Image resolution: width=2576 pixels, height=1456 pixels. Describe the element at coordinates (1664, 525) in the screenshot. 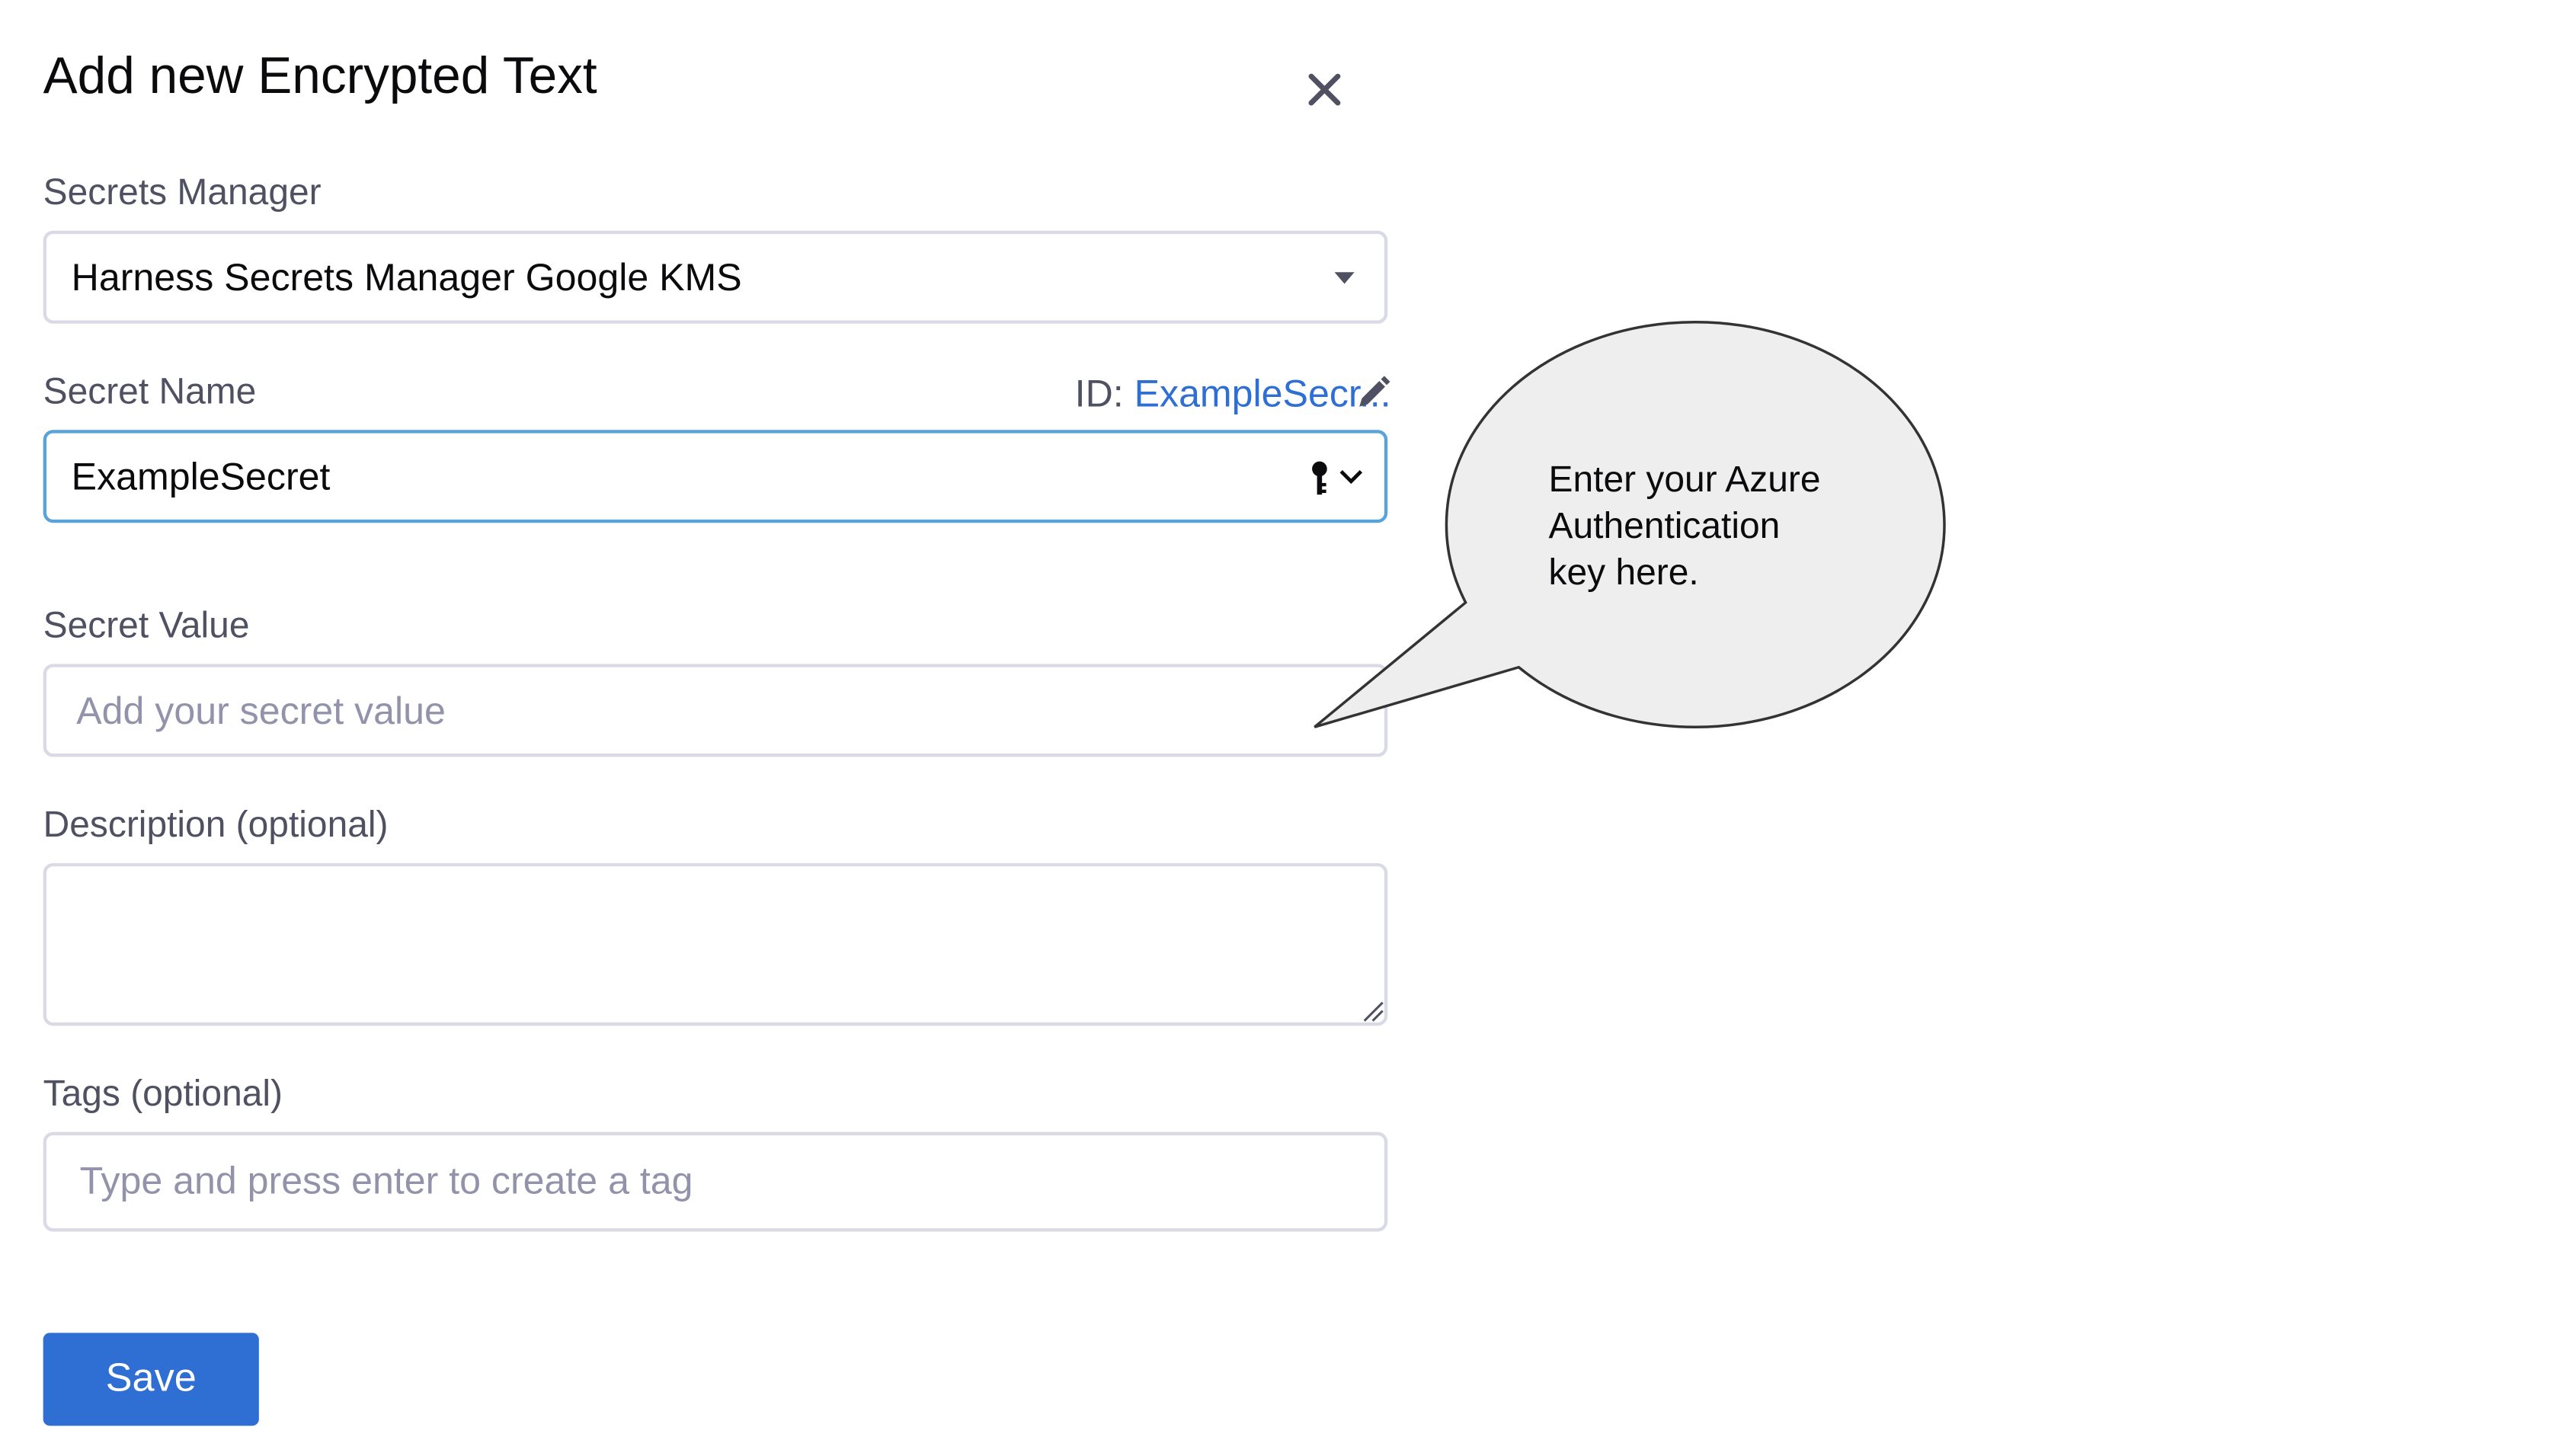

I see `callout-line: Authentication` at that location.